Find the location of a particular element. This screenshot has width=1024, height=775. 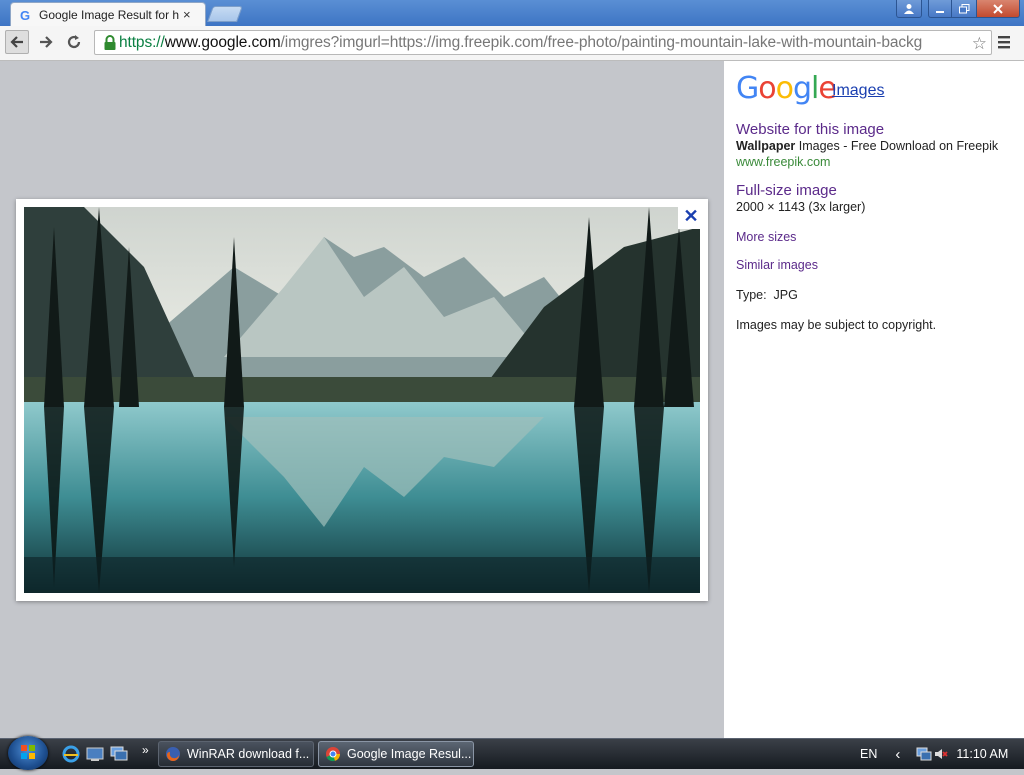

arrow-right-icon is located at coordinates (46, 42).